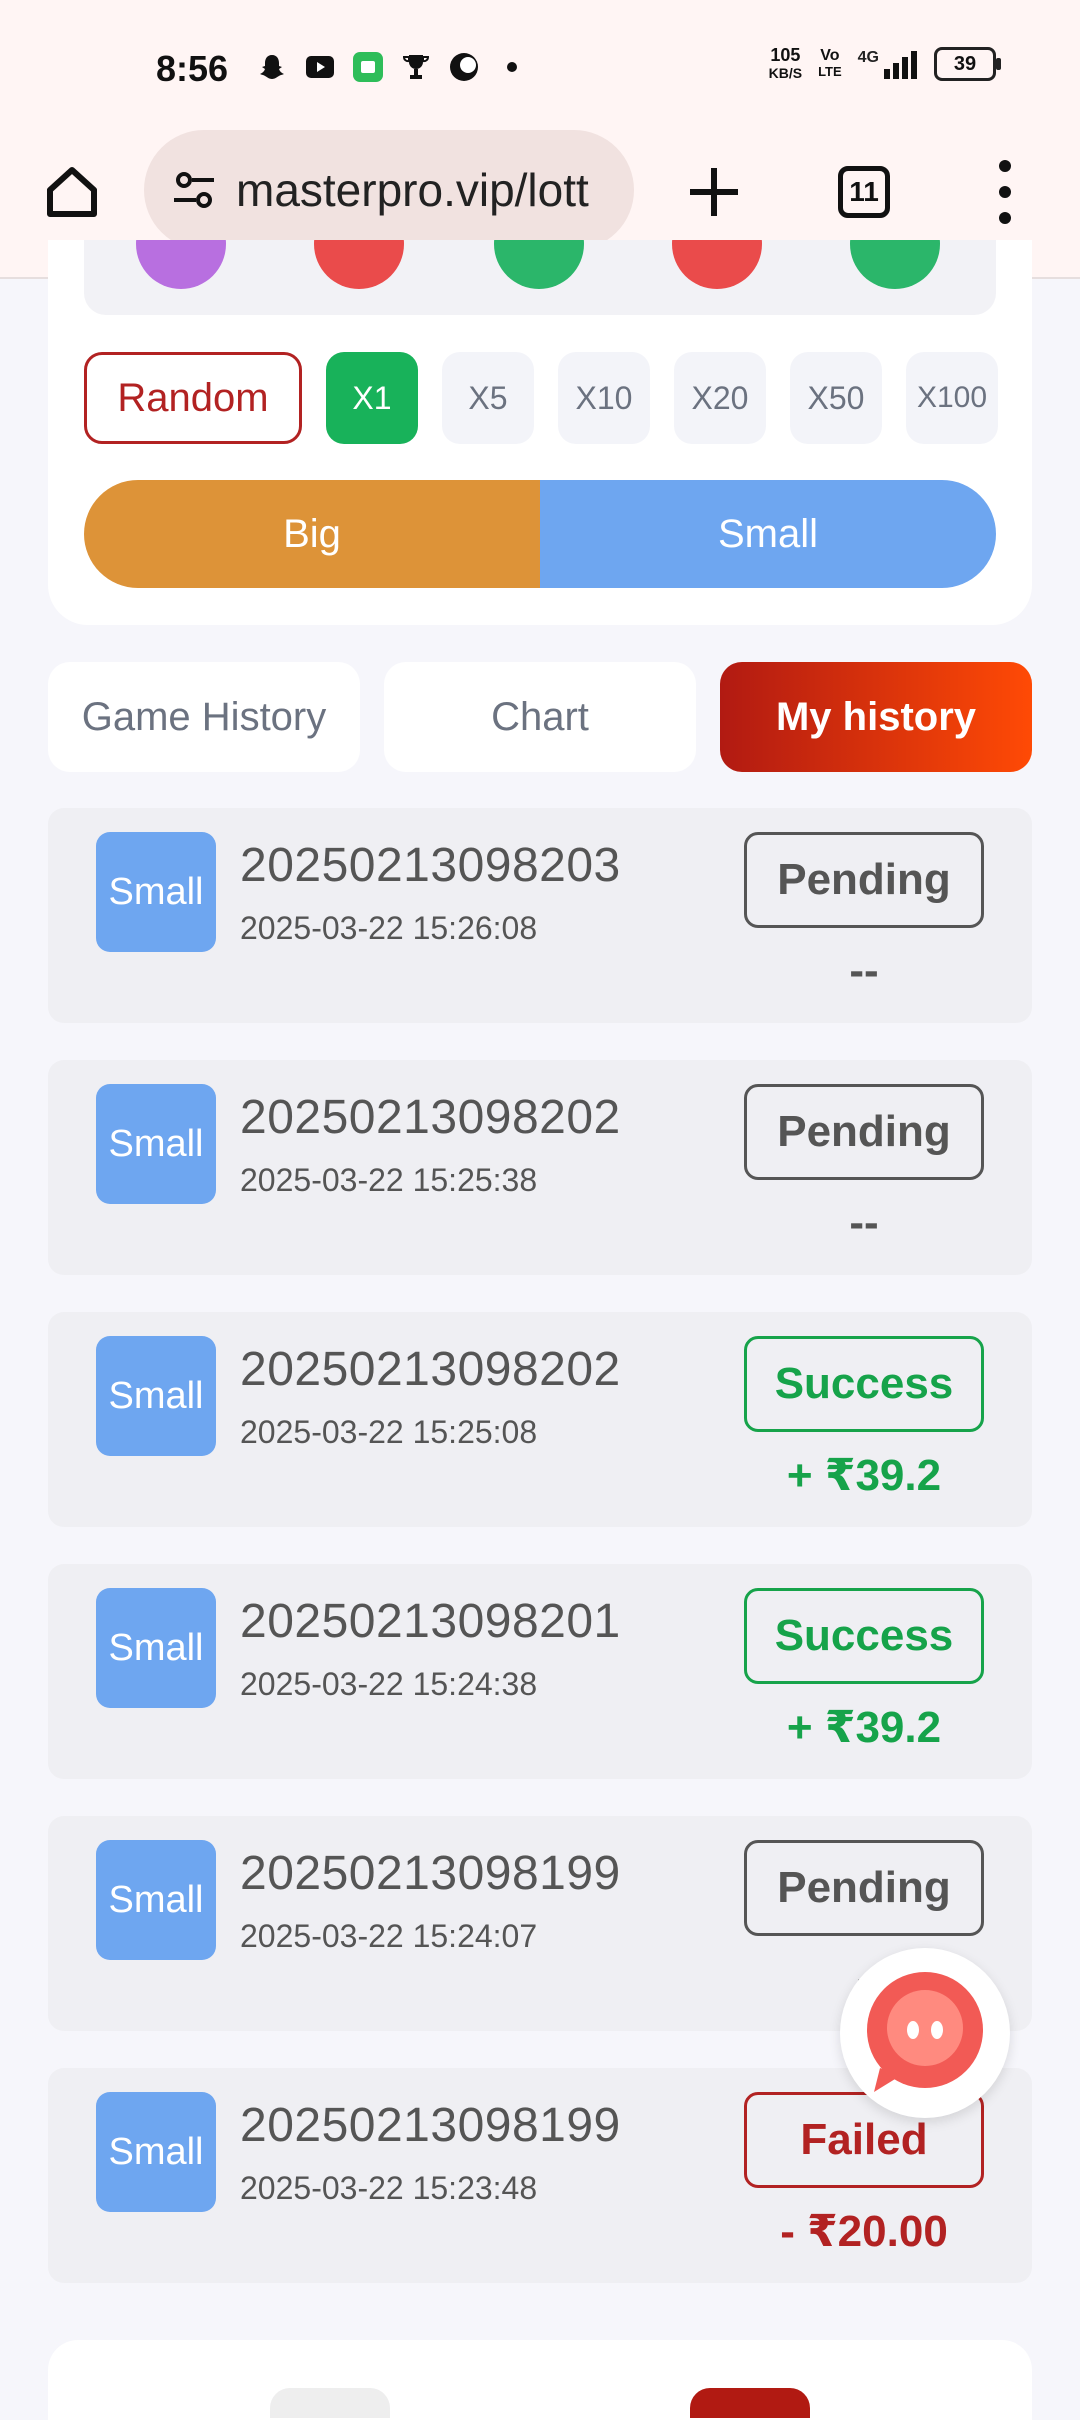  What do you see at coordinates (541, 398) in the screenshot?
I see `multiplier-row: Random X1 X5 X10 X20 X50 X100` at bounding box center [541, 398].